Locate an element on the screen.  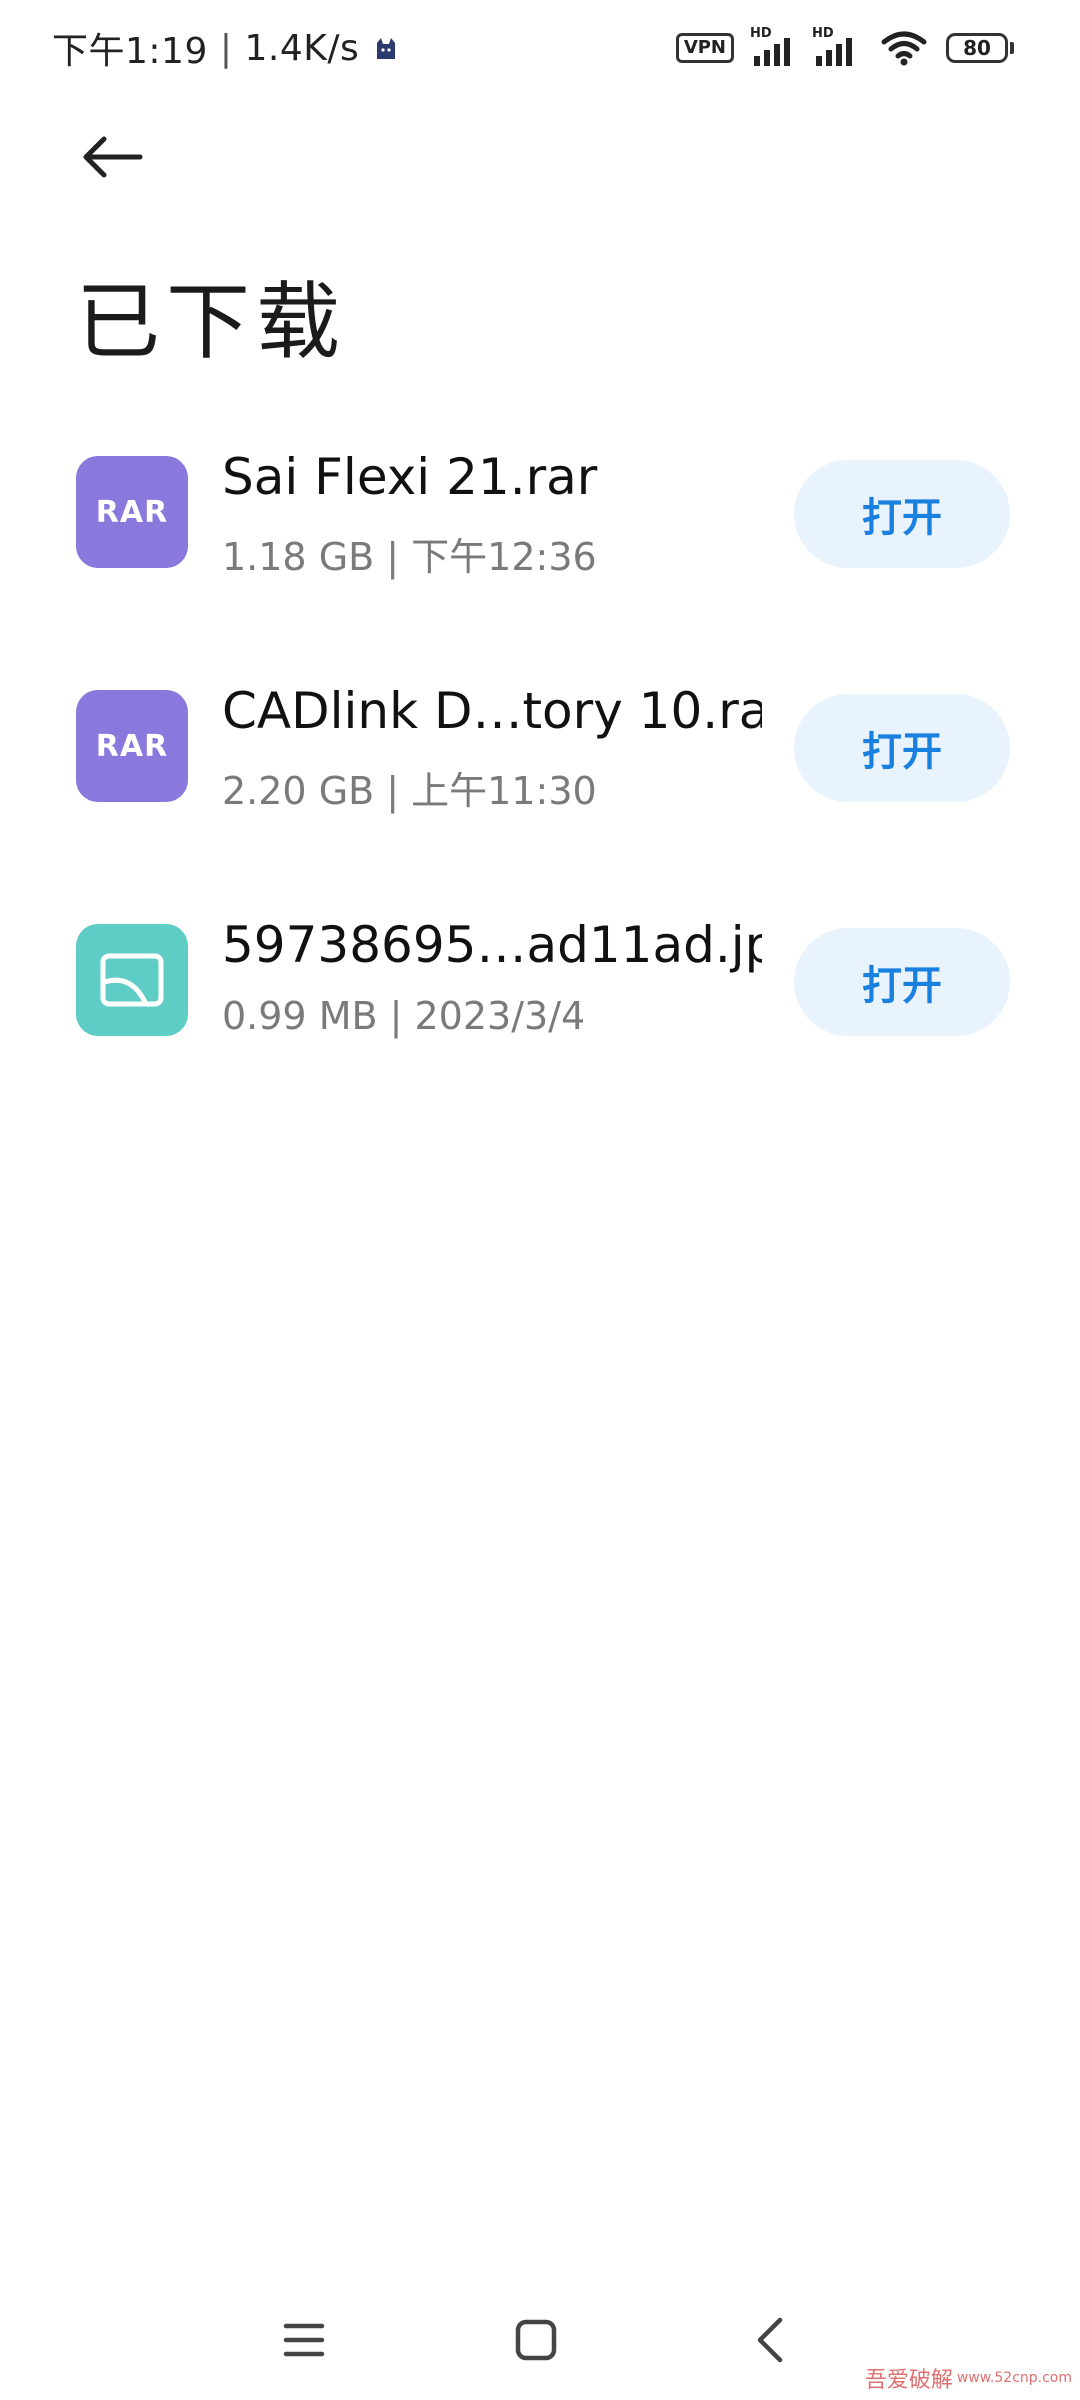
chevron-left-icon is located at coordinates (770, 2340).